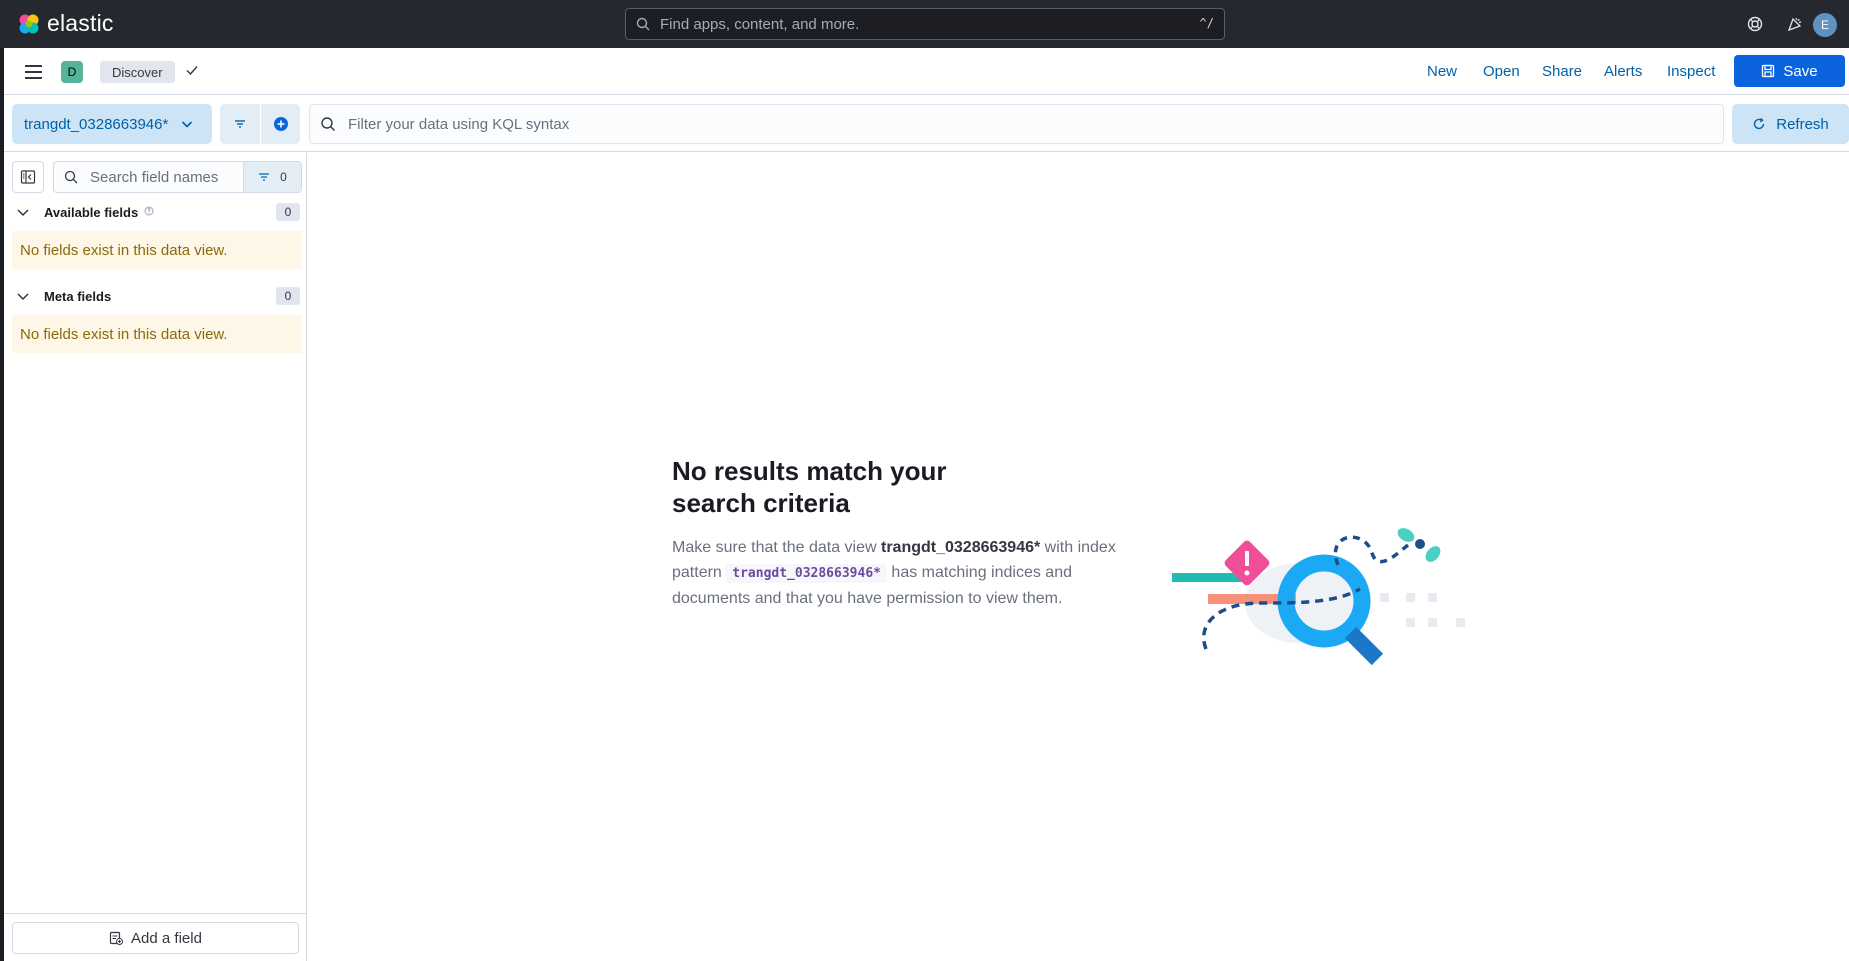  I want to click on refresh-button: Refresh, so click(1790, 124).